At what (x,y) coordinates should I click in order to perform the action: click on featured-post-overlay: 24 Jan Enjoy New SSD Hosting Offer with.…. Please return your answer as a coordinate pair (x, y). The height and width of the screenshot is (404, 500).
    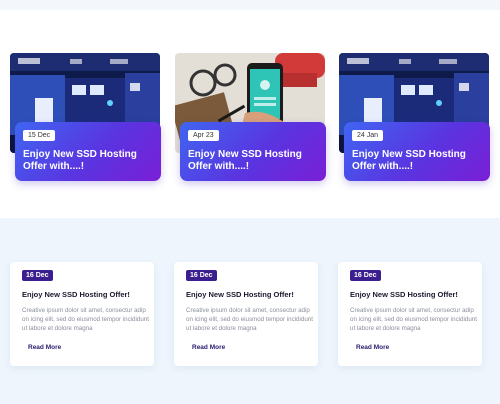
    Looking at the image, I should click on (417, 151).